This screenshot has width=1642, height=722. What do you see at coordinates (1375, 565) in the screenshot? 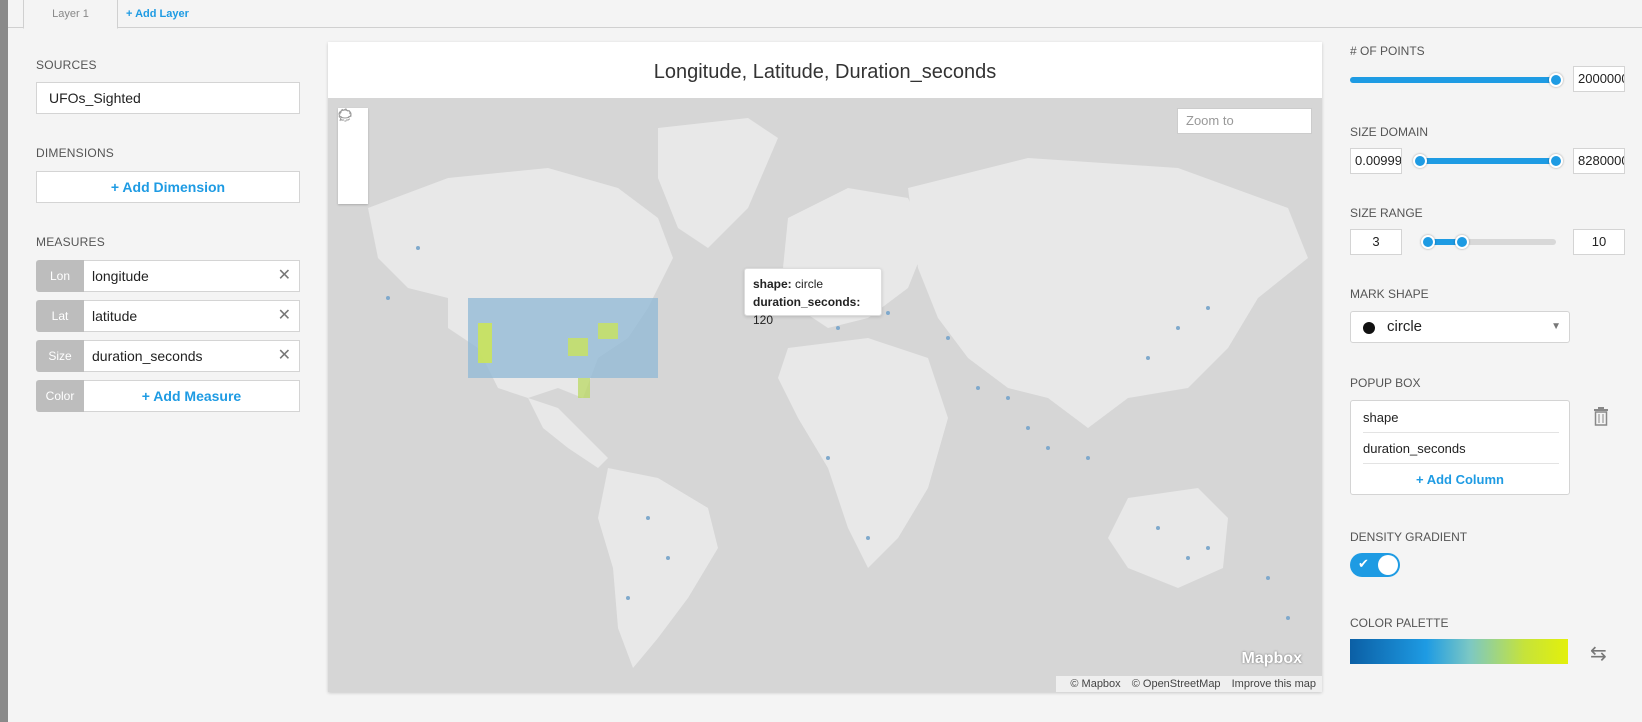
I see `density-gradient-toggle: ✔` at bounding box center [1375, 565].